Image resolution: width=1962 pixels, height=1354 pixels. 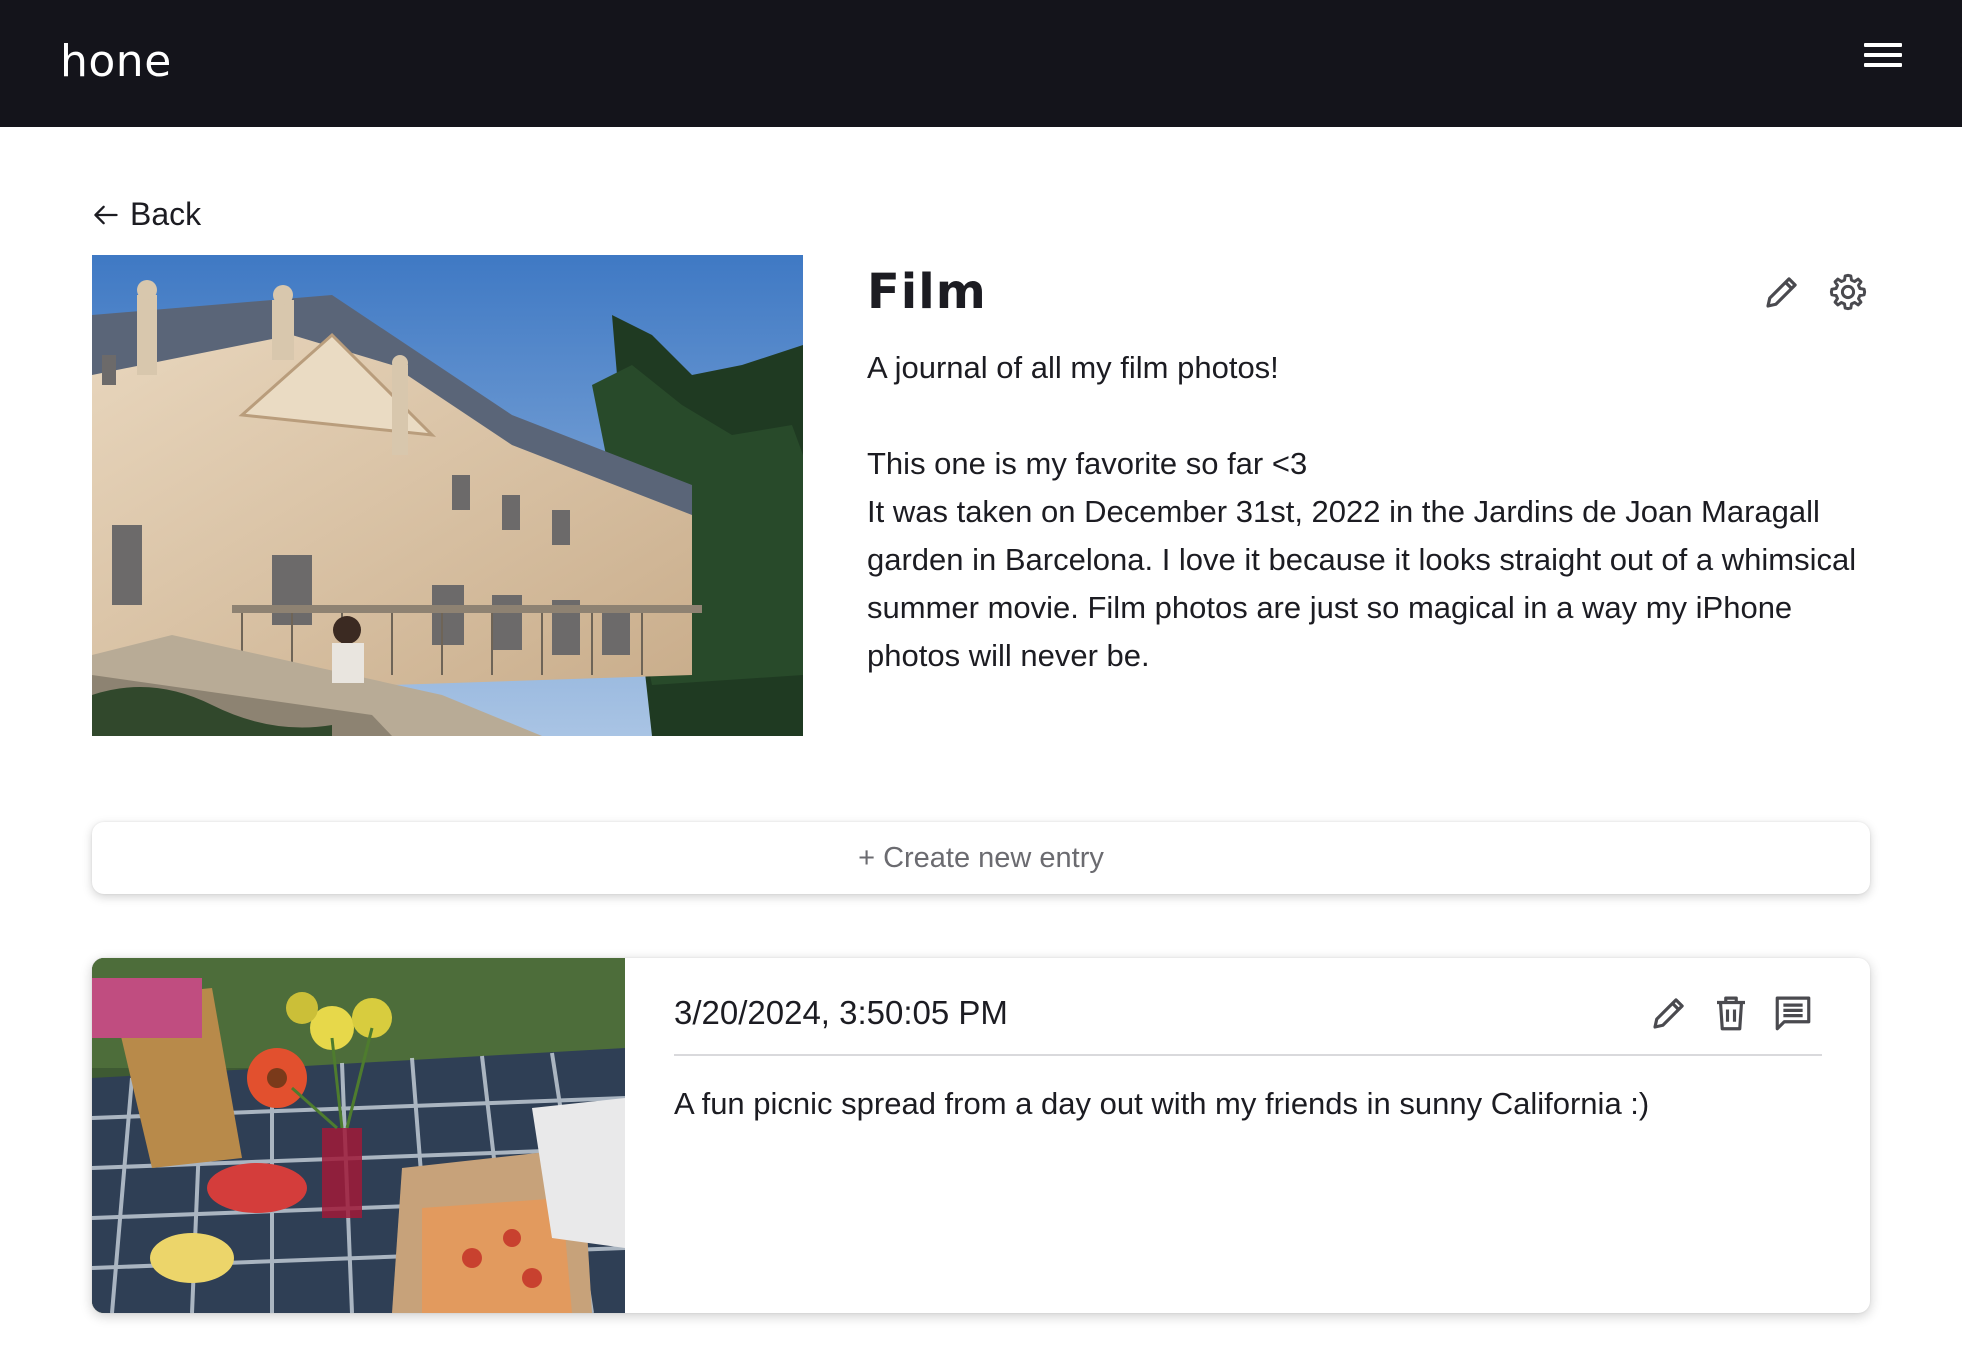 What do you see at coordinates (841, 1012) in the screenshot?
I see `entry-date: 3/20/2024, 3:50:05 PM` at bounding box center [841, 1012].